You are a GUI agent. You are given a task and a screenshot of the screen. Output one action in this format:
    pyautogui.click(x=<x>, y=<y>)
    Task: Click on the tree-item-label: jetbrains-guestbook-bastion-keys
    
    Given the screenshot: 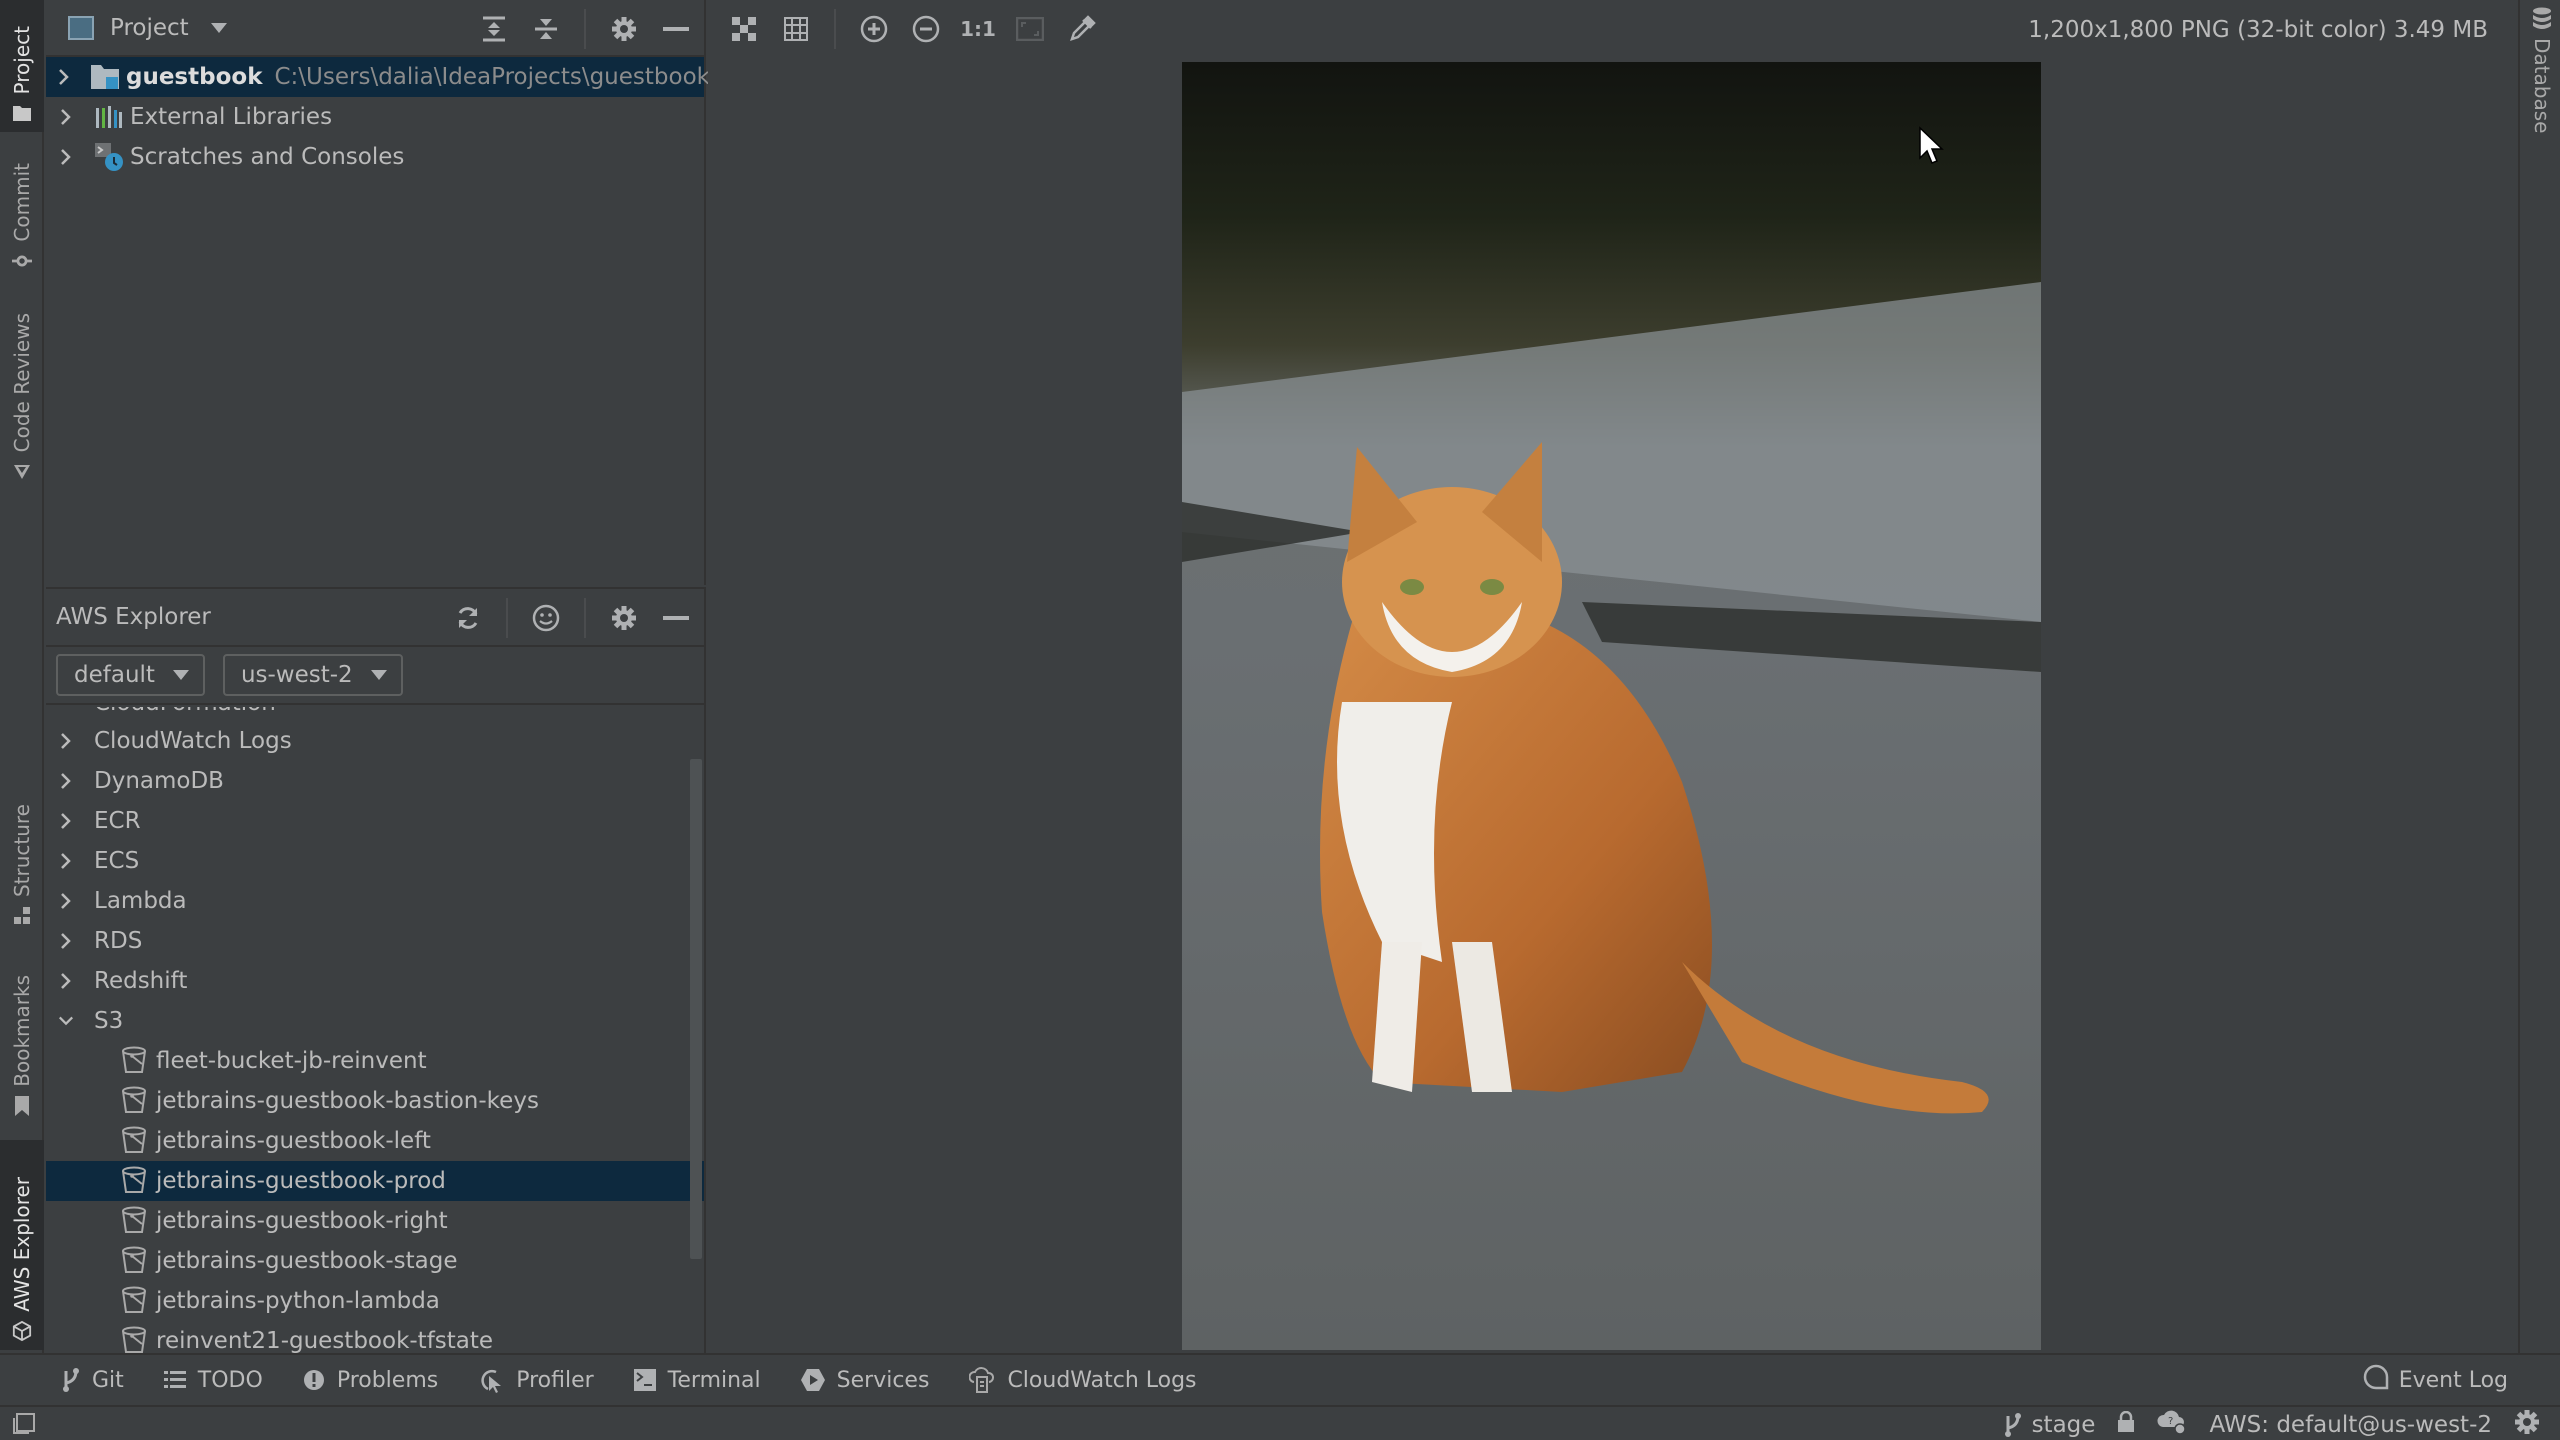 What is the action you would take?
    pyautogui.click(x=347, y=1101)
    